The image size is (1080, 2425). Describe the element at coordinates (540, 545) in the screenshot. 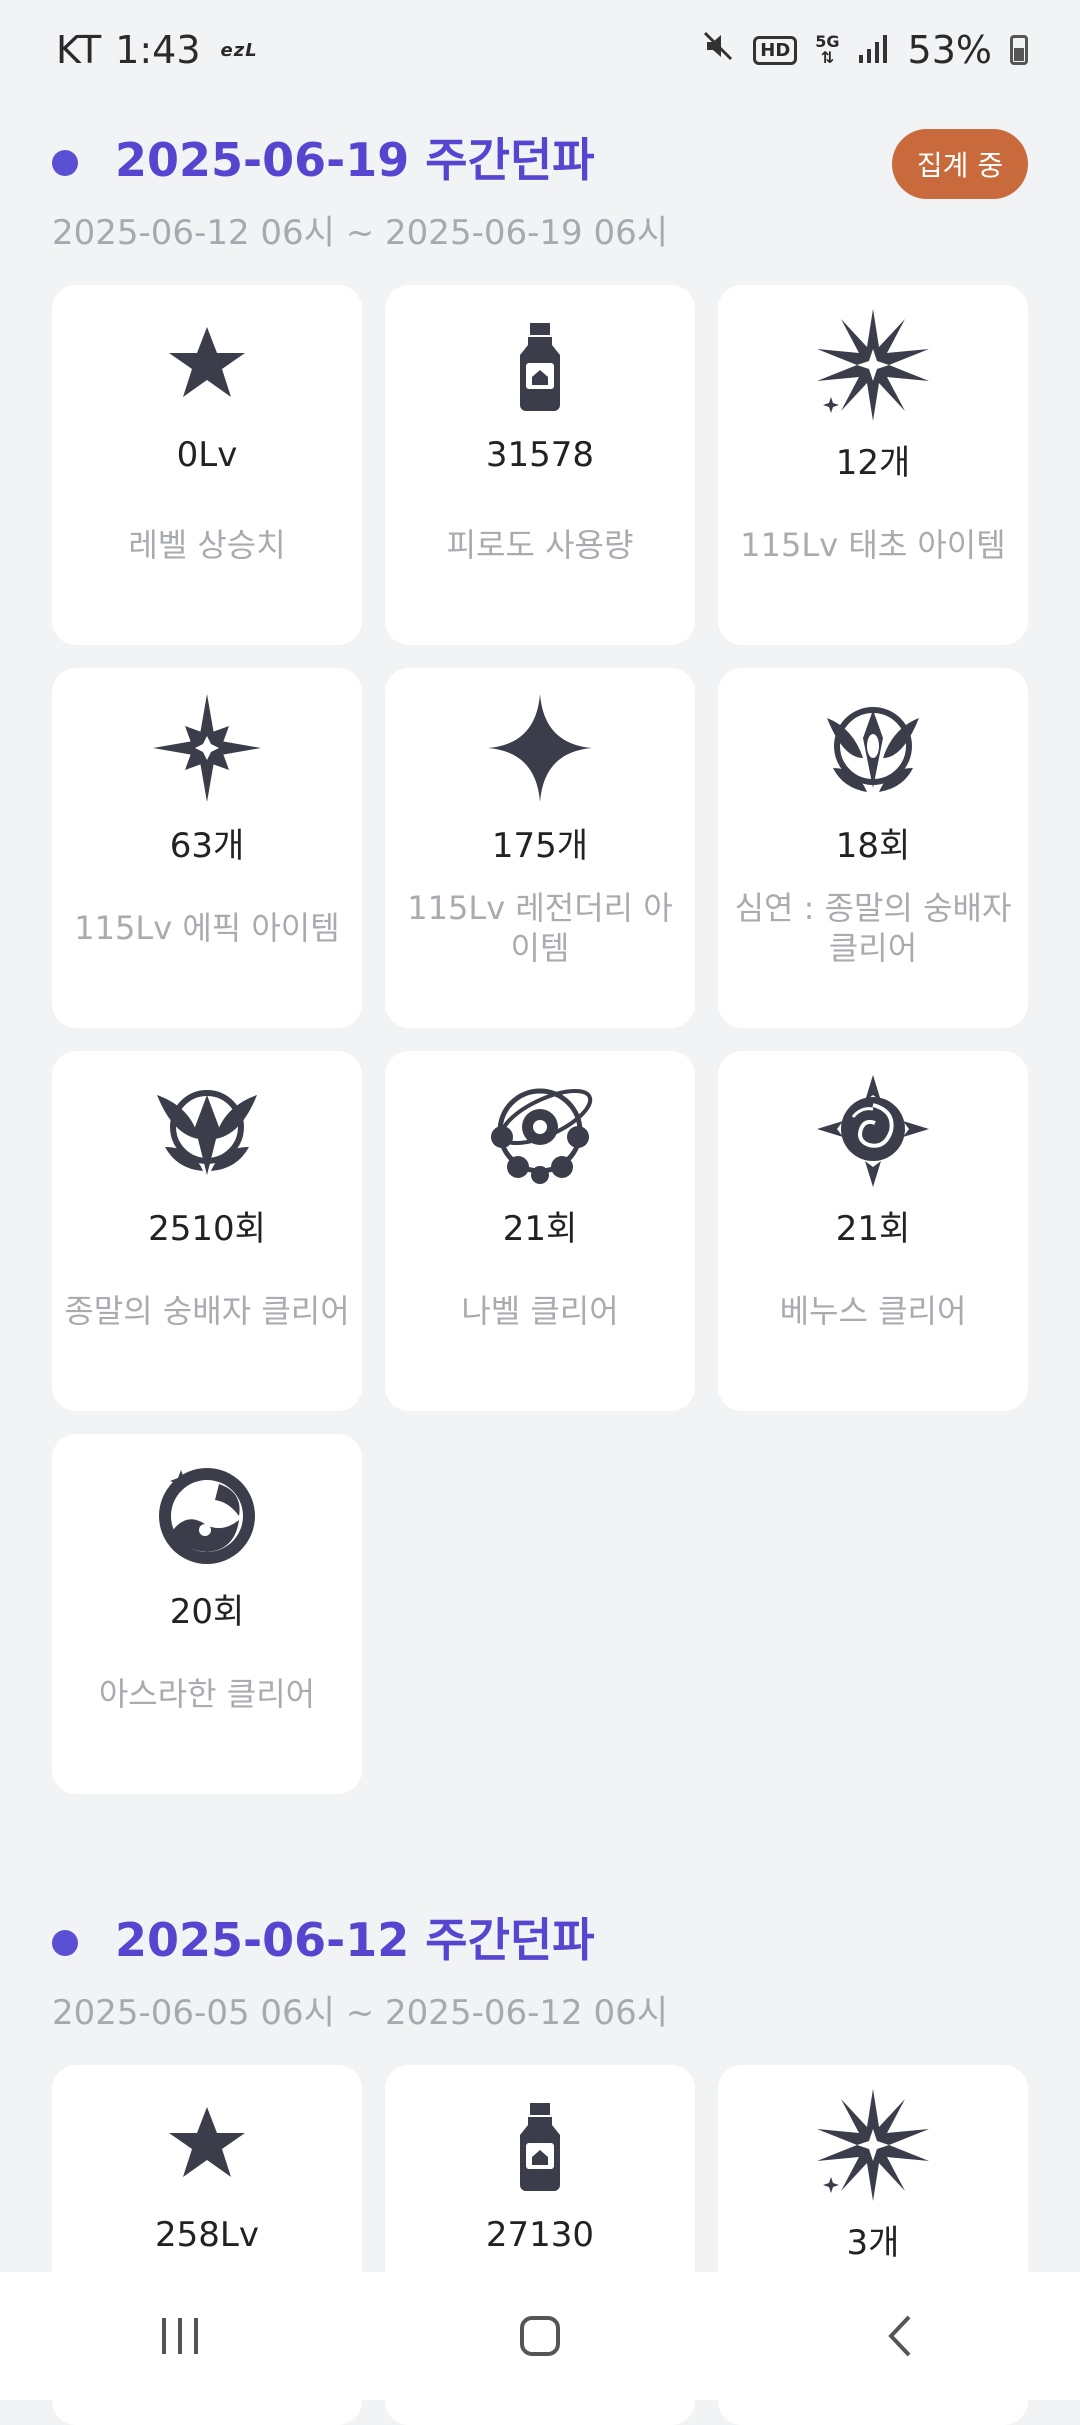

I see `stat-label: 피로도 사용량` at that location.